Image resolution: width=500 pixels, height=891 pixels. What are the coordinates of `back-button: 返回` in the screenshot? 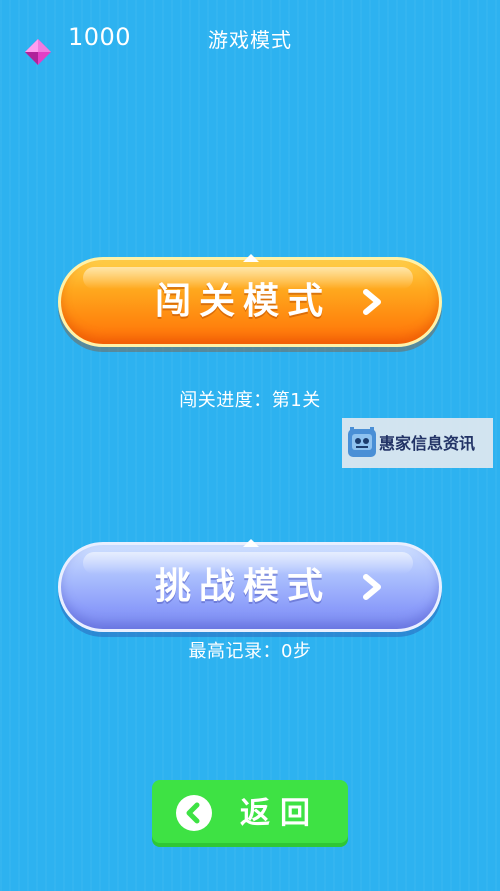 It's located at (250, 813).